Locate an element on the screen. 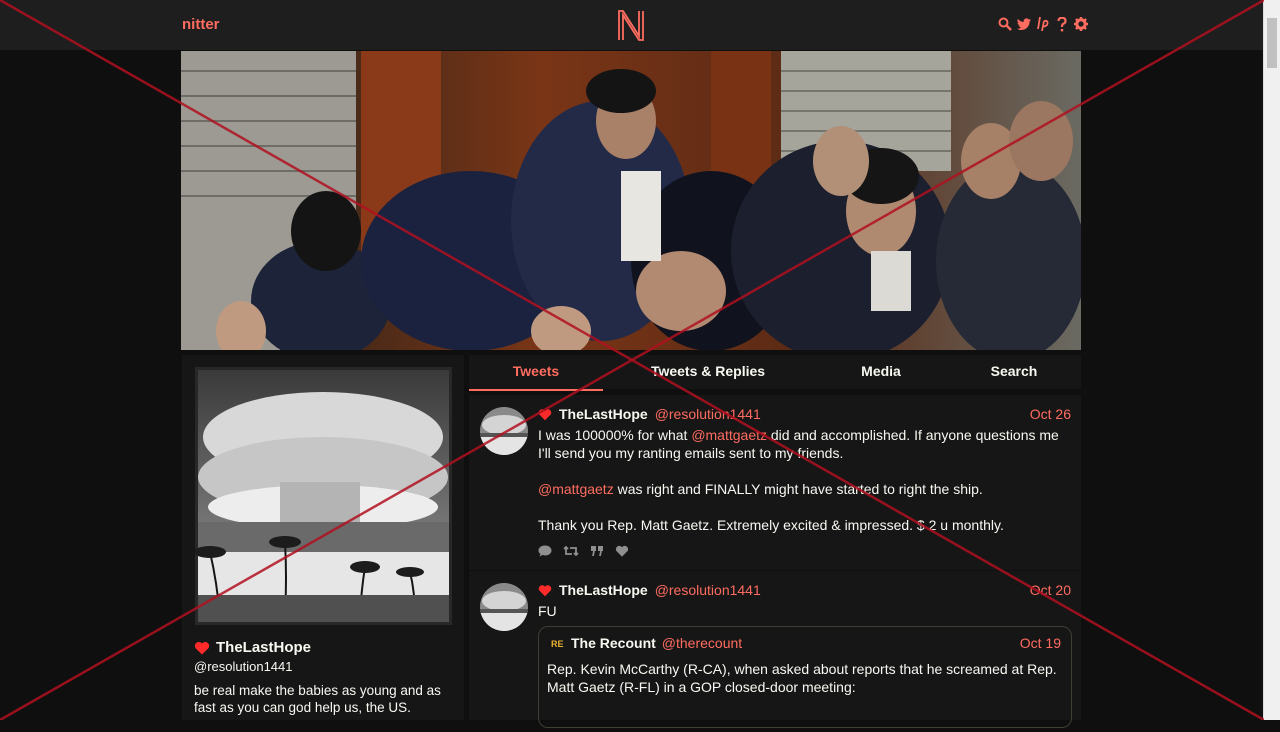  quoted-author-handle: @therecount is located at coordinates (702, 643).